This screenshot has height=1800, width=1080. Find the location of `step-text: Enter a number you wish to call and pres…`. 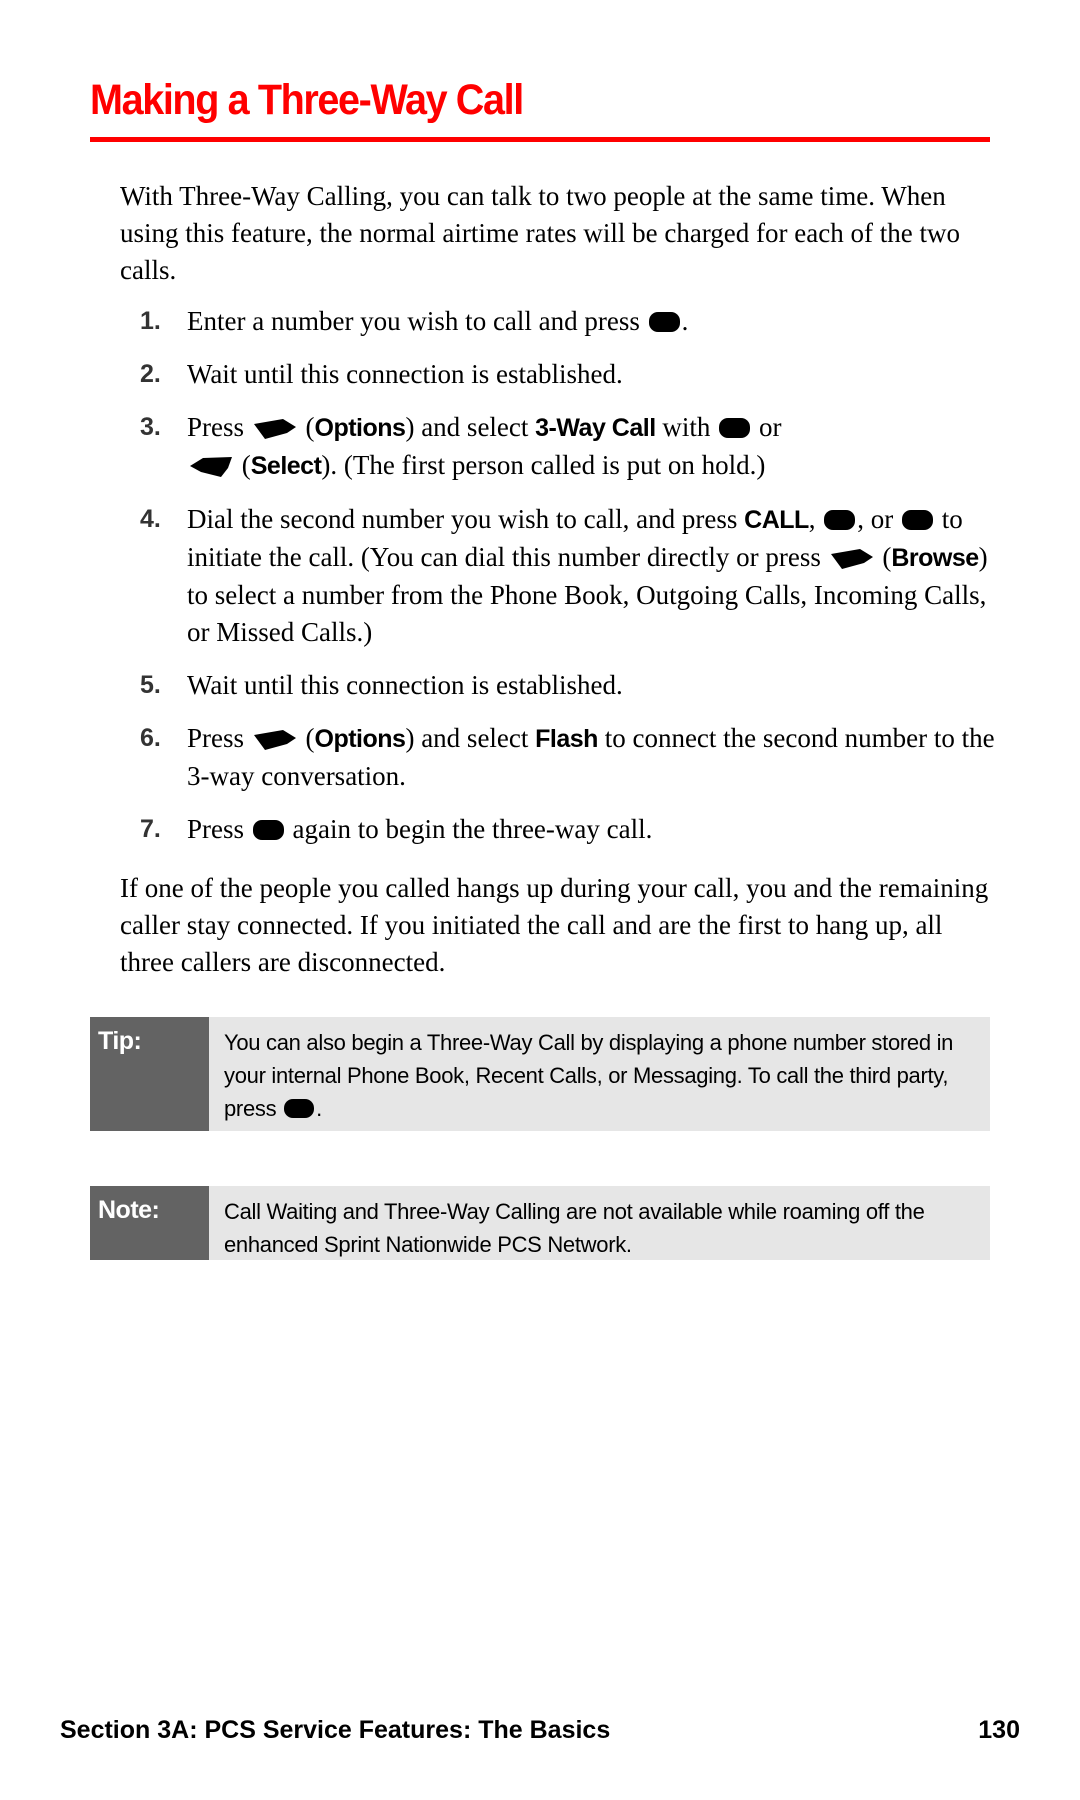

step-text: Enter a number you wish to call and pres… is located at coordinates (413, 321).